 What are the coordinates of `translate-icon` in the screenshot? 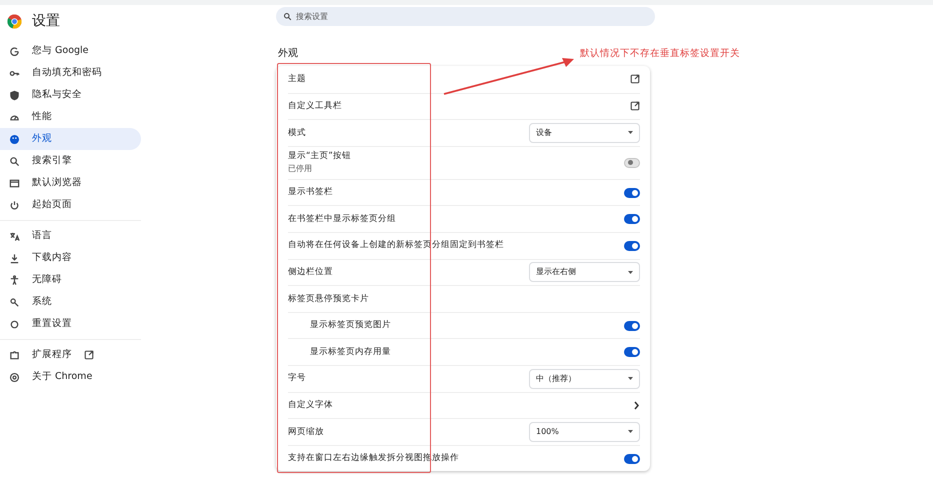 It's located at (14, 236).